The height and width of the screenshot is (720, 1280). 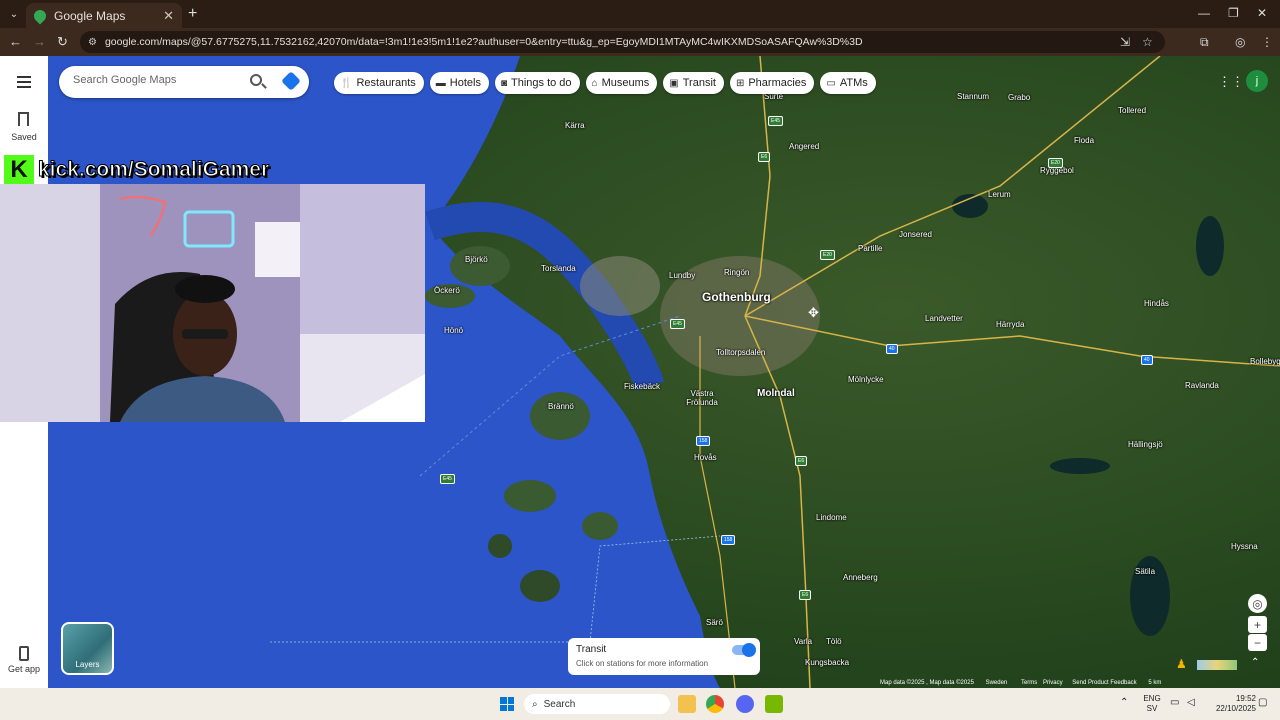 I want to click on layers-button: Layers, so click(x=87, y=648).